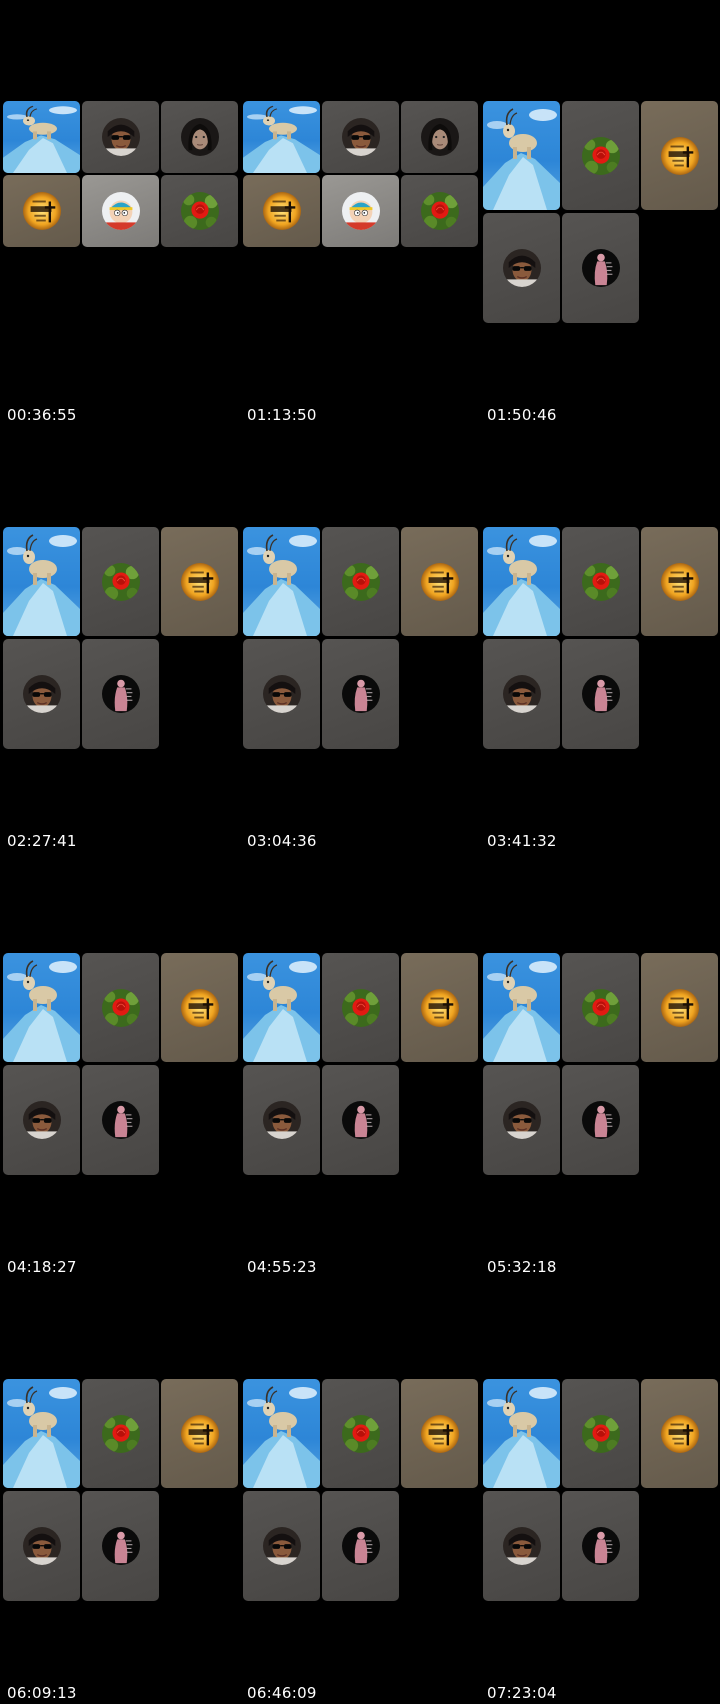 This screenshot has height=1704, width=720. I want to click on video-frame-thumbnail: 05:32:18, so click(601, 1114).